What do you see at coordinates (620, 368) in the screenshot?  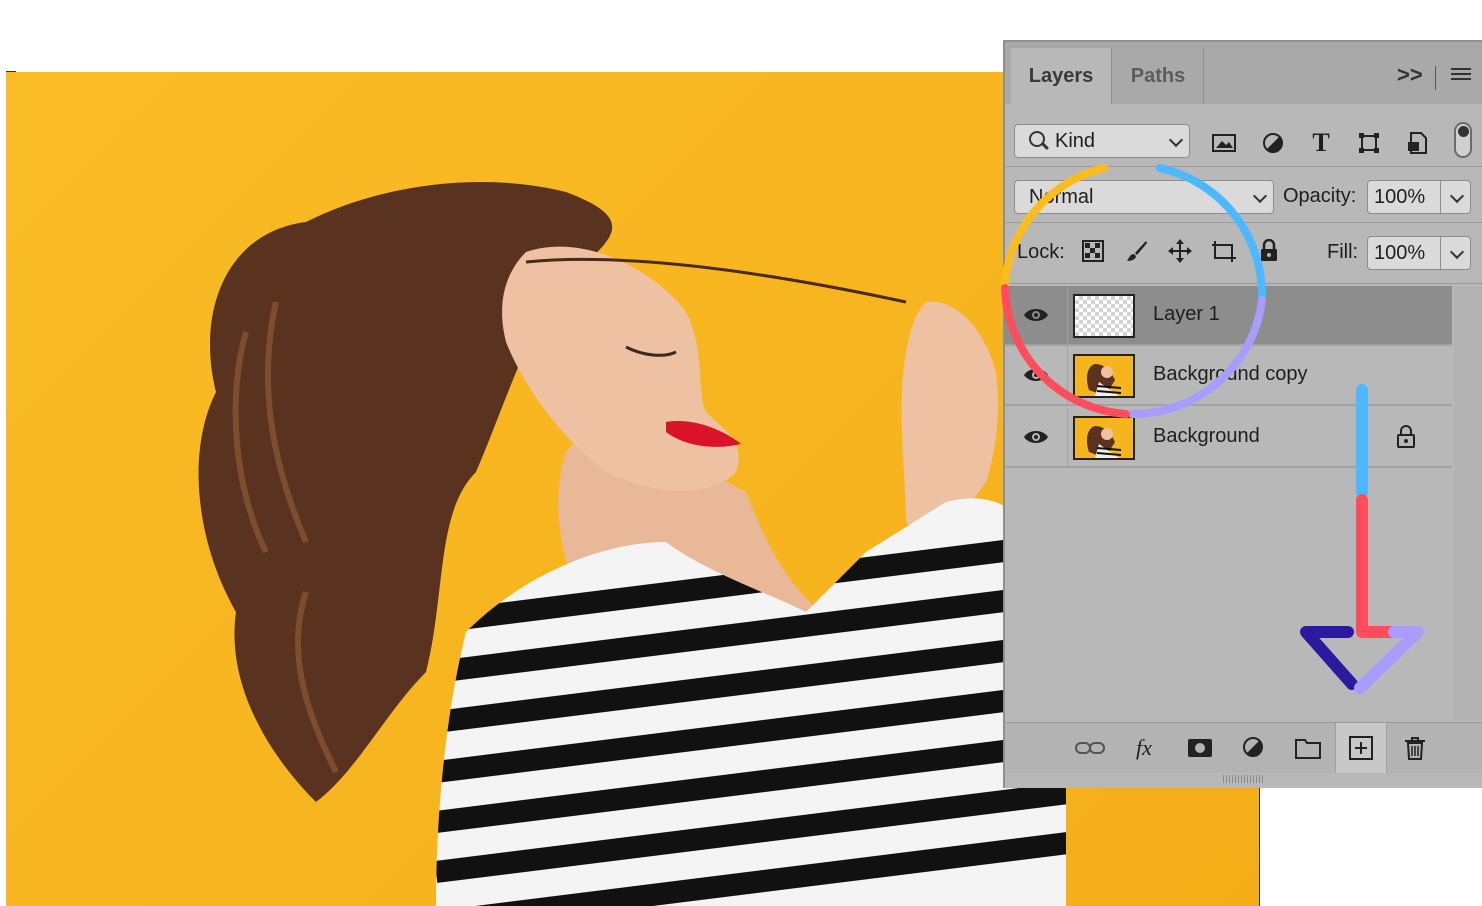 I see `face` at bounding box center [620, 368].